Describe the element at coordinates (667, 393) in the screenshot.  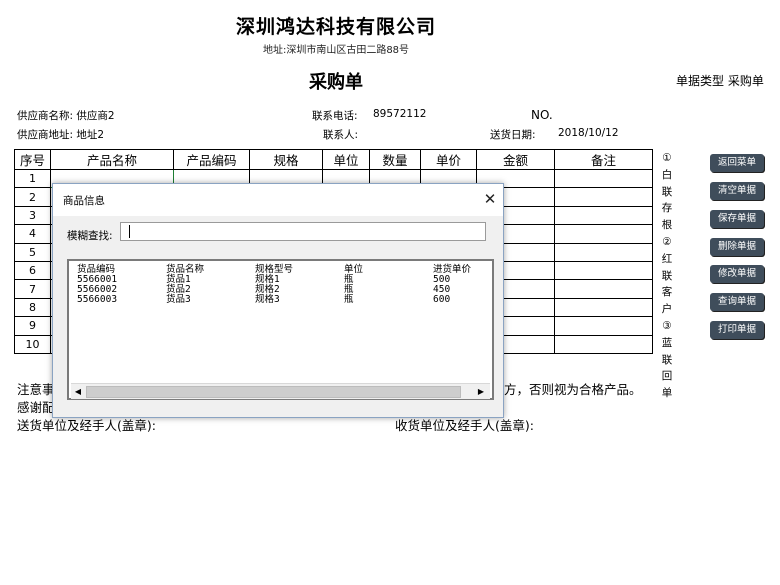
I see `note-char: 单` at that location.